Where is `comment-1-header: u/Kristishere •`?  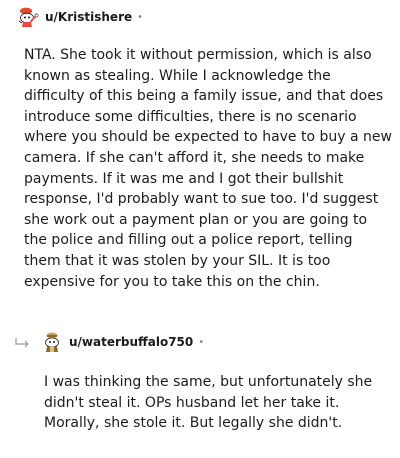 comment-1-header: u/Kristishere • is located at coordinates (80, 17).